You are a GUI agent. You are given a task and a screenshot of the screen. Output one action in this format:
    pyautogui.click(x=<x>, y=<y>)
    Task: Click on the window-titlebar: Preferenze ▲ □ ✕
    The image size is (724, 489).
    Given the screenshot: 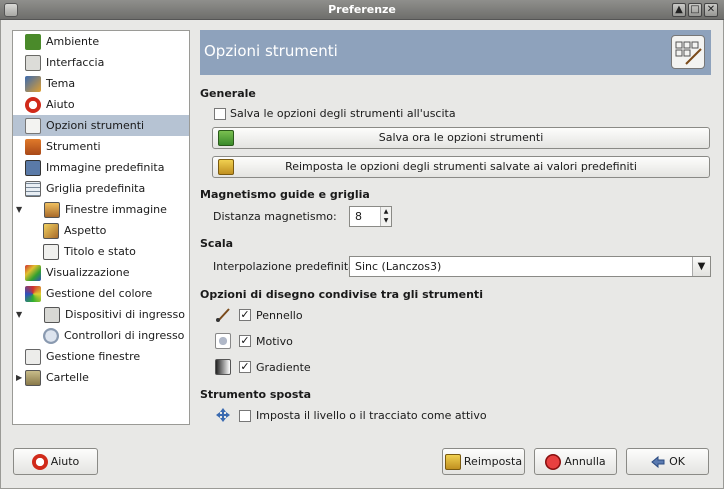 What is the action you would take?
    pyautogui.click(x=362, y=10)
    